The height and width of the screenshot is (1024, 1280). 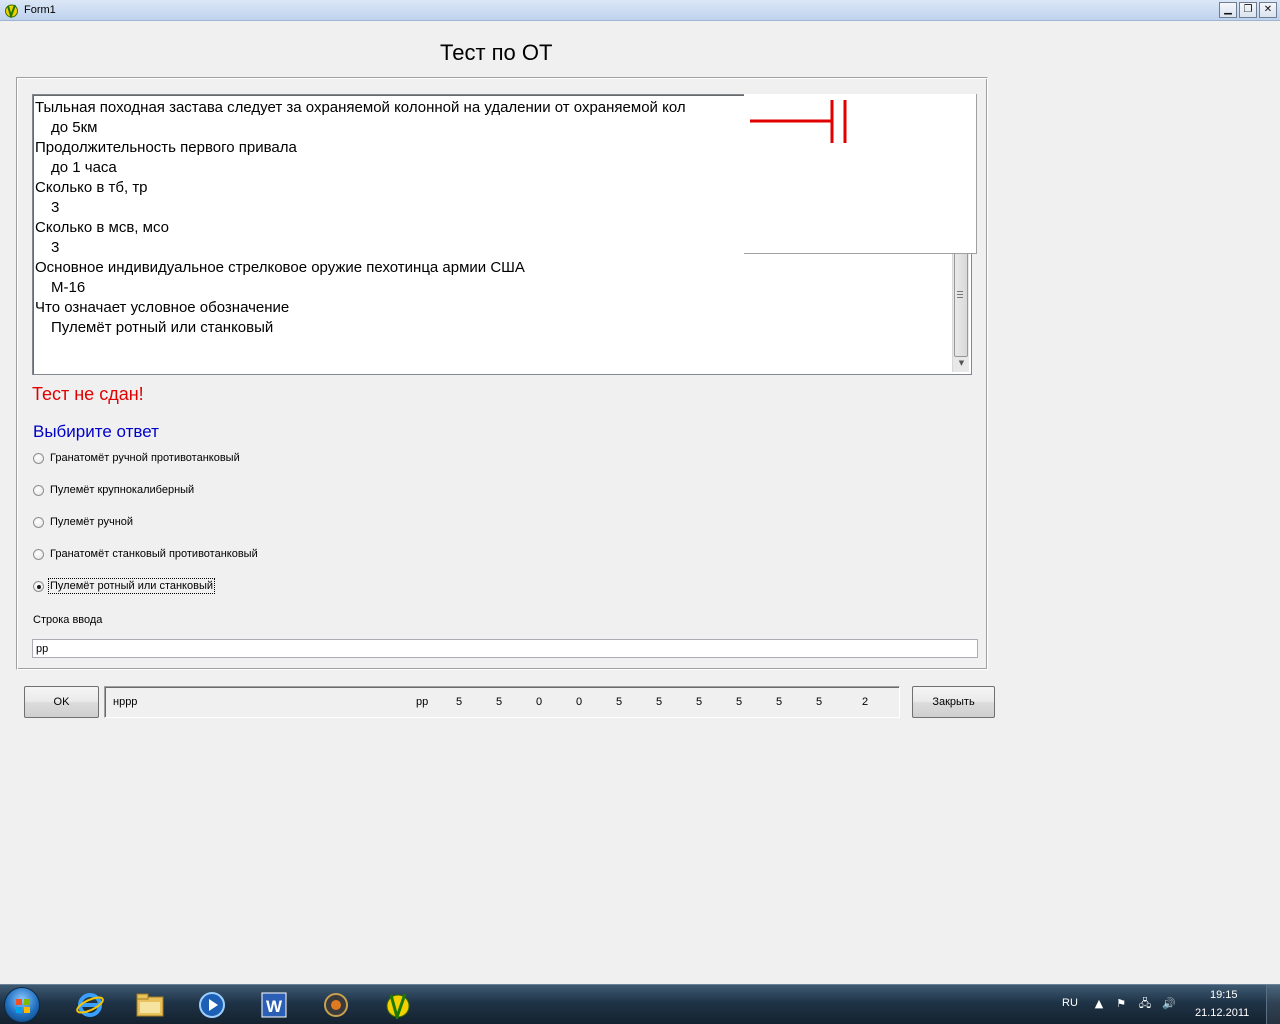 I want to click on answer-option: Гранатомёт ручной противотанковый, so click(x=153, y=459).